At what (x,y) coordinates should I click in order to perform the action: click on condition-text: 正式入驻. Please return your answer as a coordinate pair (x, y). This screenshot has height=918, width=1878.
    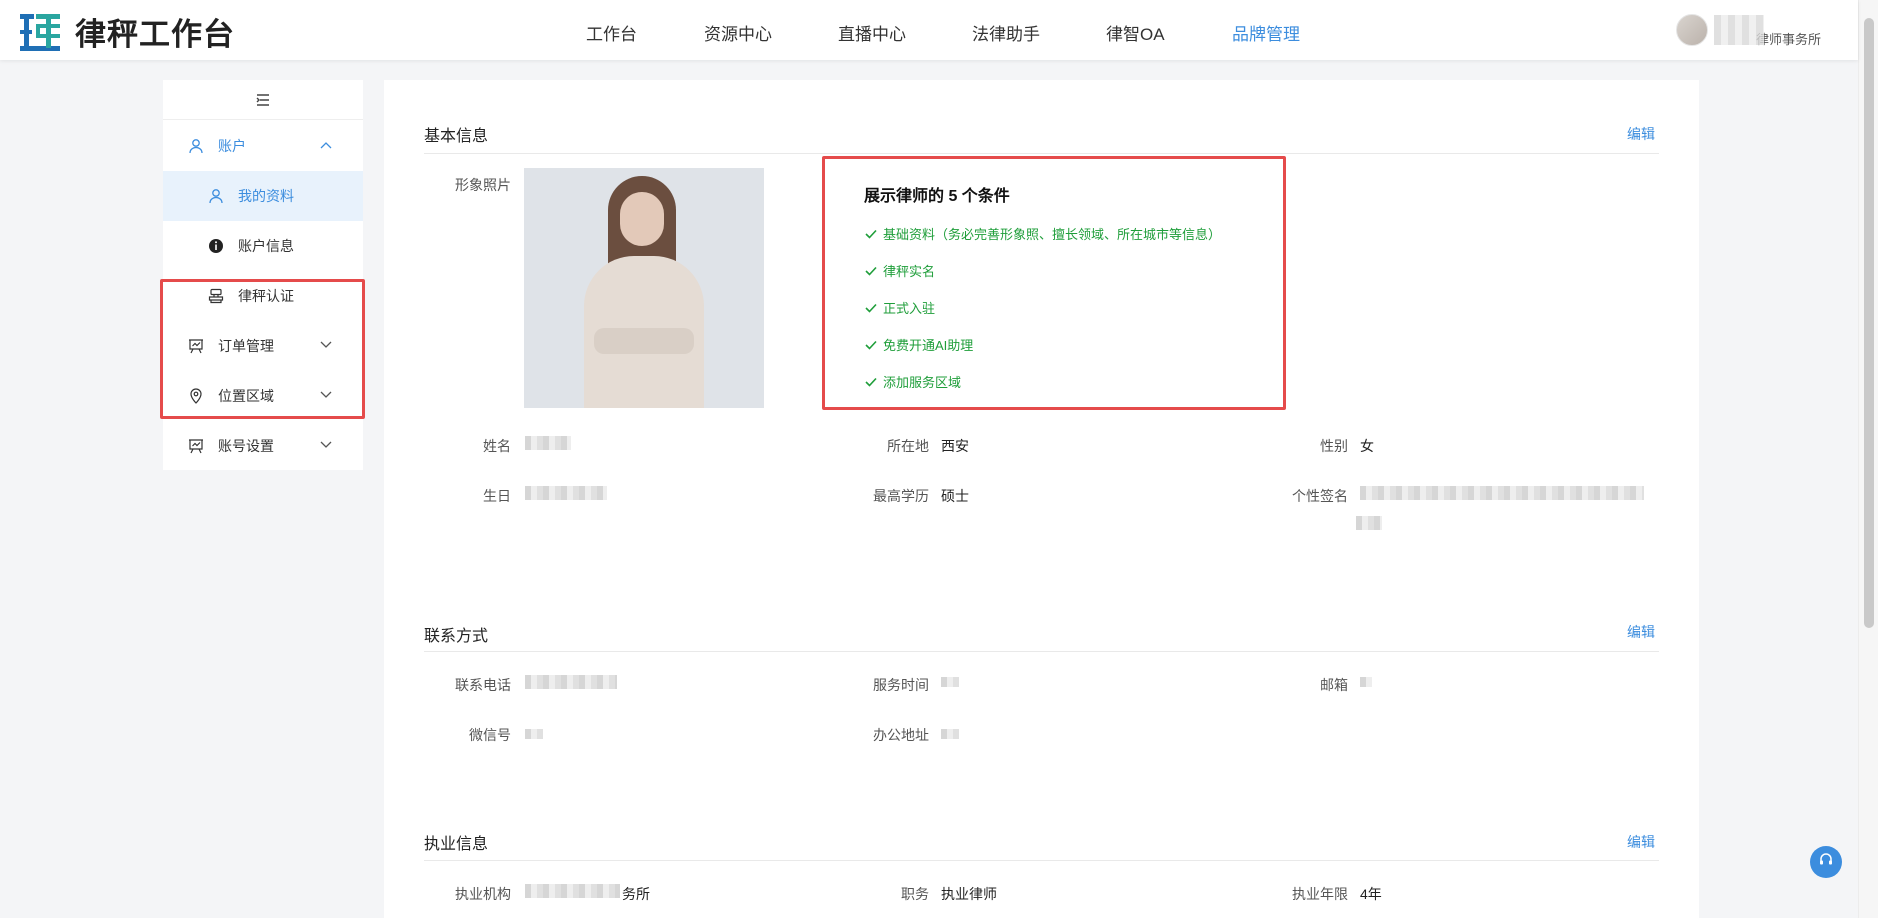
    Looking at the image, I should click on (909, 308).